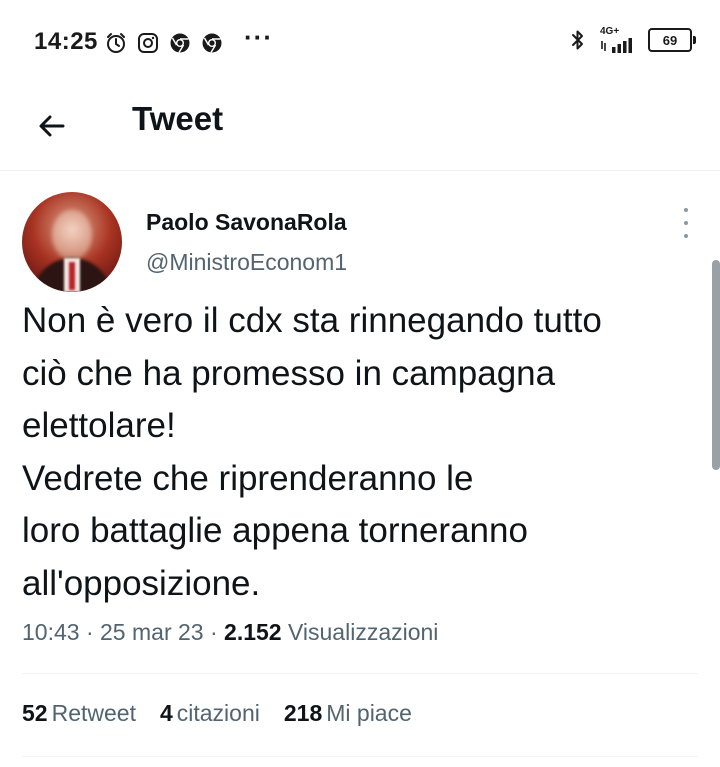  What do you see at coordinates (51, 632) in the screenshot?
I see `tweet-time: 10:43` at bounding box center [51, 632].